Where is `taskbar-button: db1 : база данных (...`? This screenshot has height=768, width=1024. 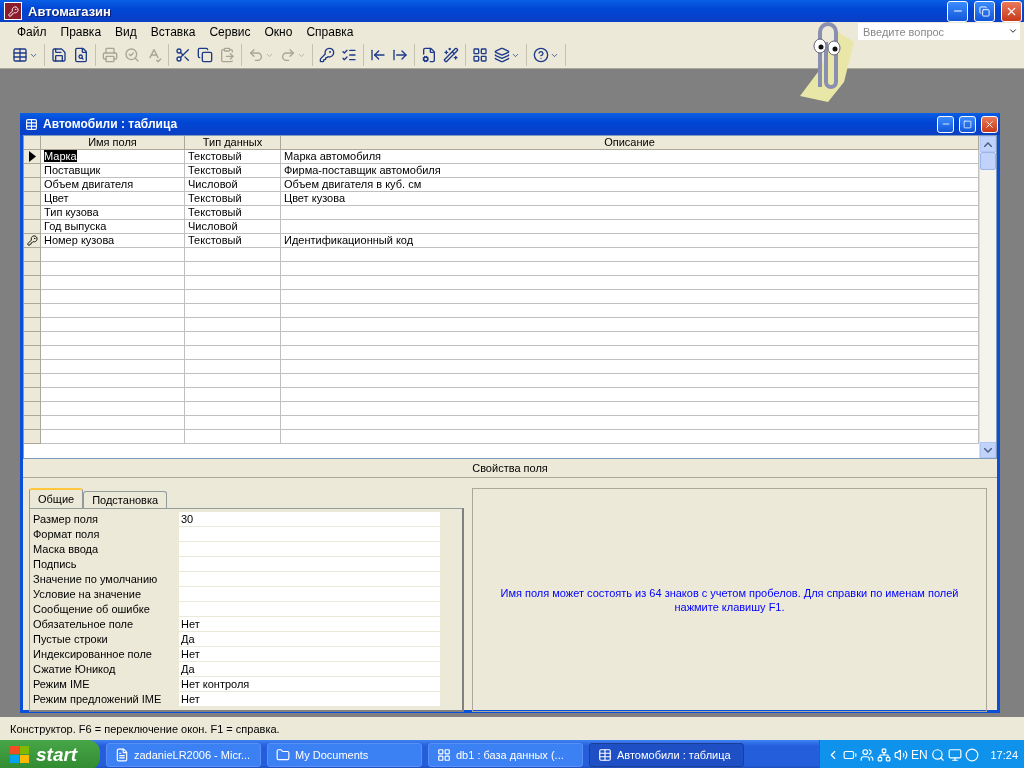
taskbar-button: db1 : база данных (... is located at coordinates (505, 755).